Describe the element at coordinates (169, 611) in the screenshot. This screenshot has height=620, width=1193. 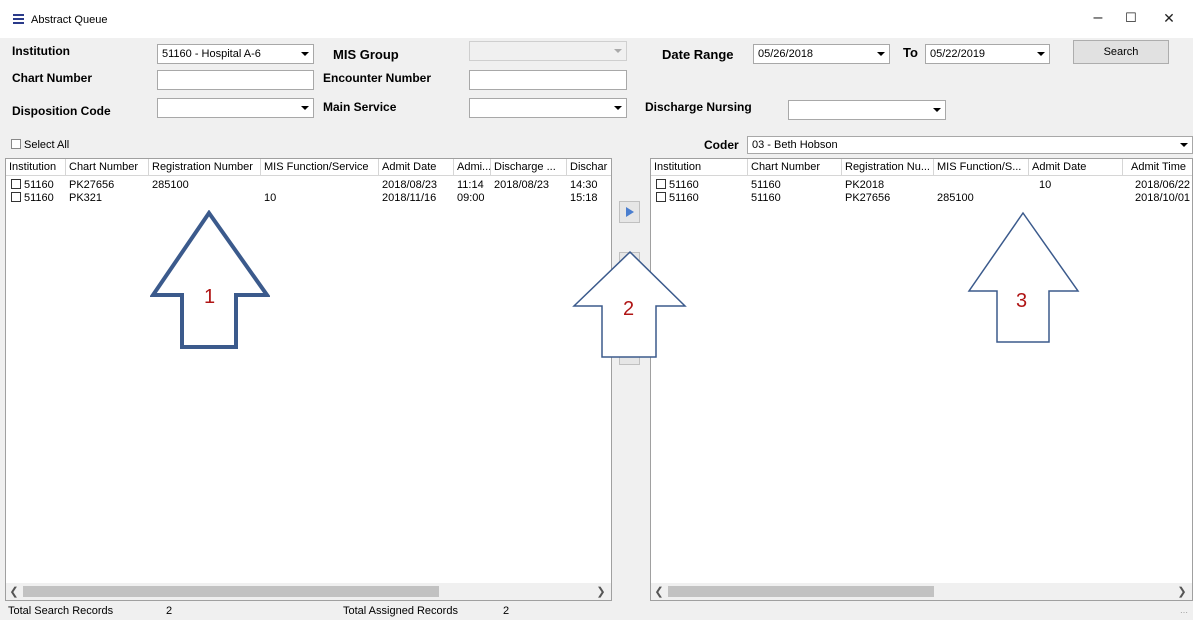
I see `total-search-value: 2` at that location.